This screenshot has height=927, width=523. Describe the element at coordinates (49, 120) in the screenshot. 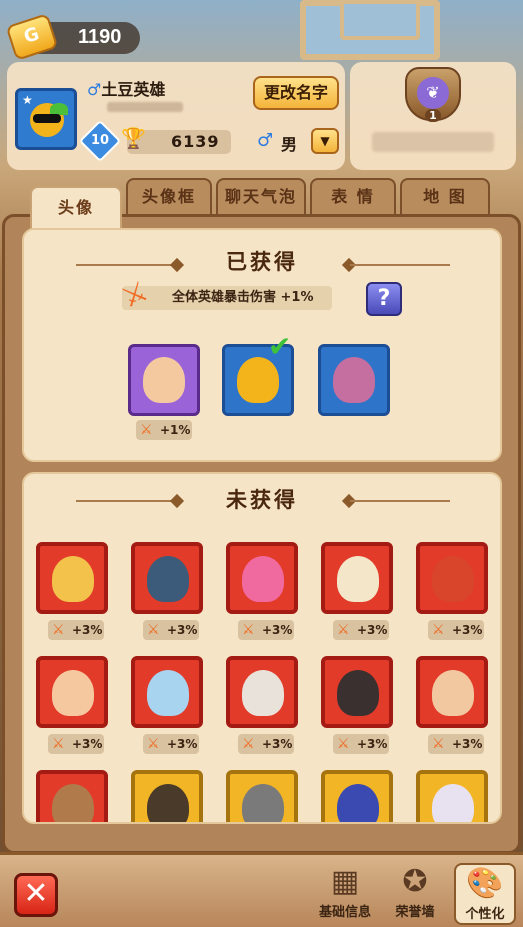

I see `potato-hero-portrait` at that location.